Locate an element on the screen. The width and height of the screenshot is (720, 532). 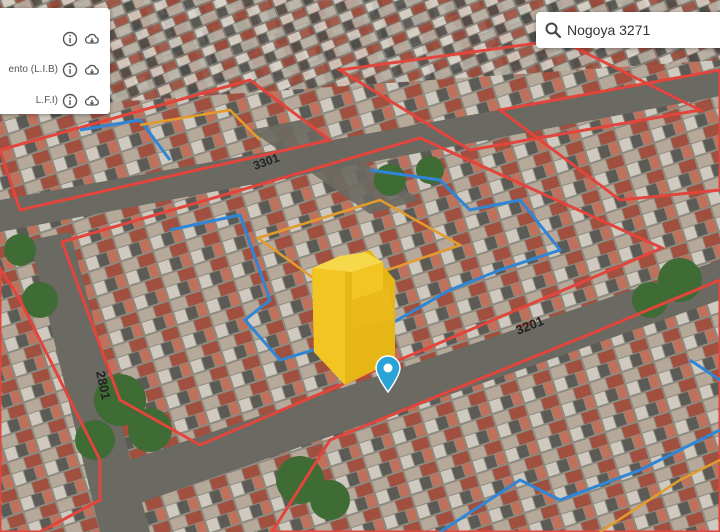
layer-row: L.F.I) is located at coordinates (55, 101).